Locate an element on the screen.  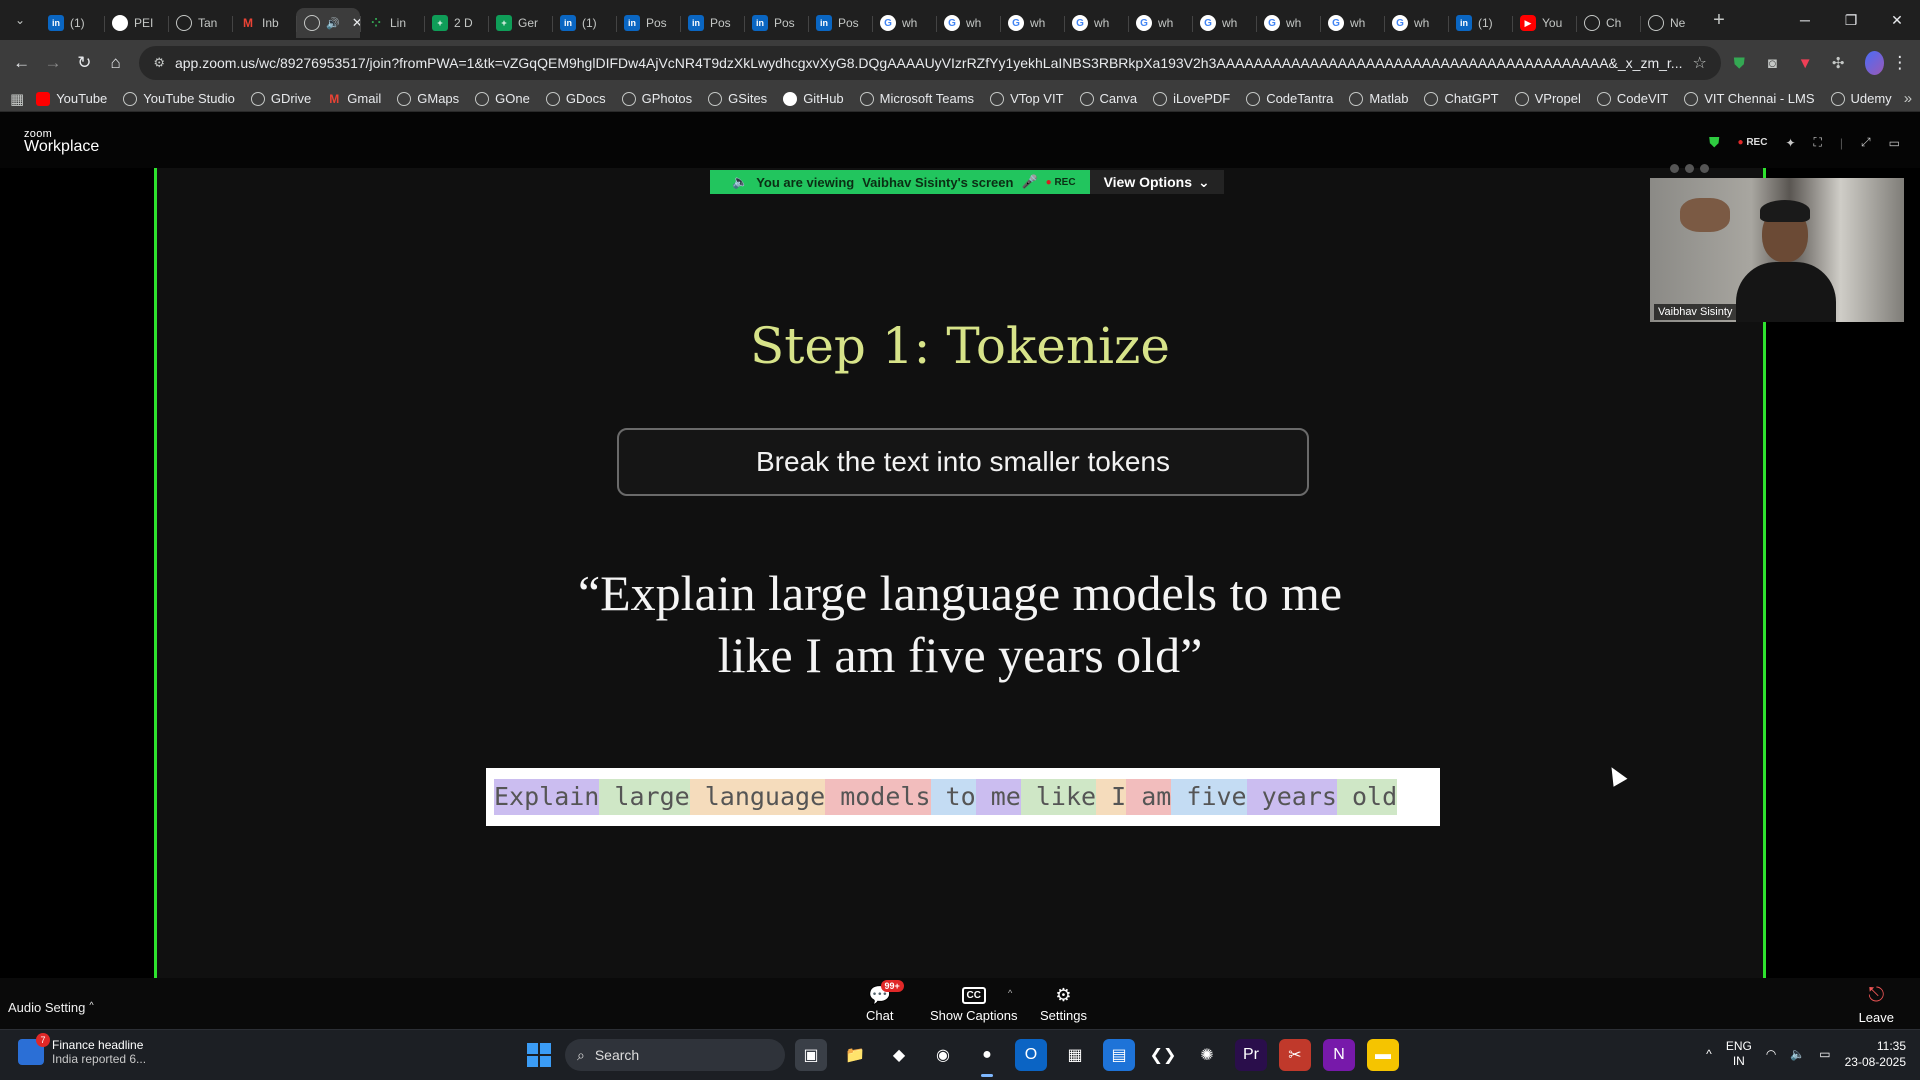
bookmark-item: GOne is located at coordinates (502, 99).